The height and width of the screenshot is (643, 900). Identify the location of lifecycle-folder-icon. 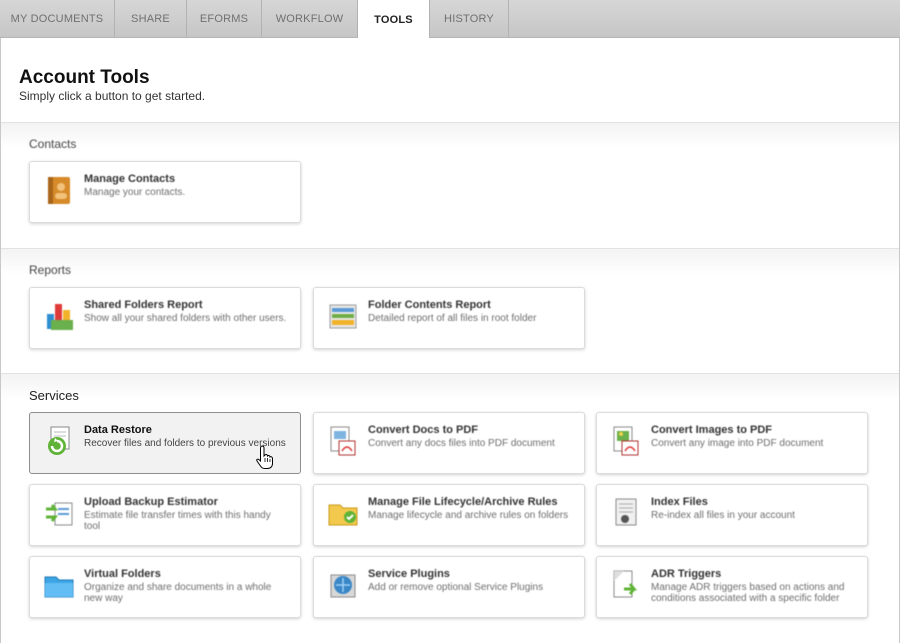
(343, 515).